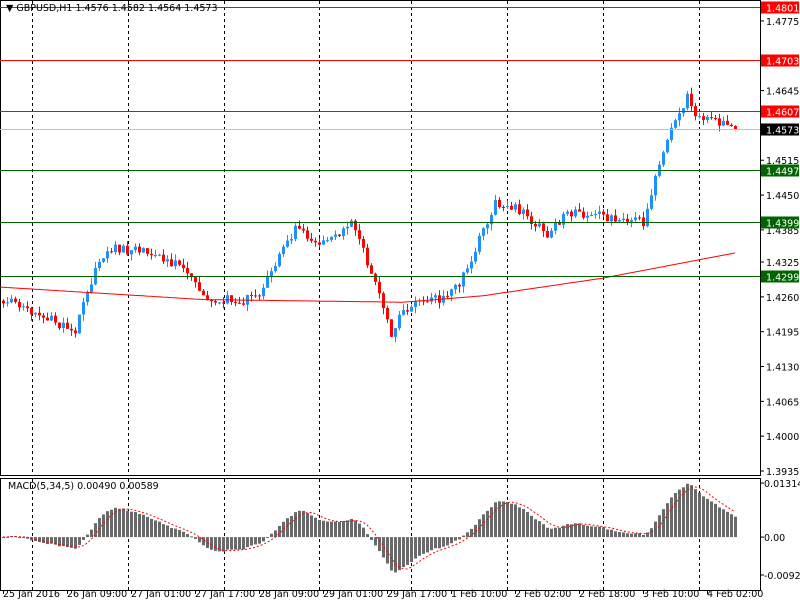 This screenshot has width=800, height=600. Describe the element at coordinates (479, 594) in the screenshot. I see `time-label: 1 Feb 10:00` at that location.